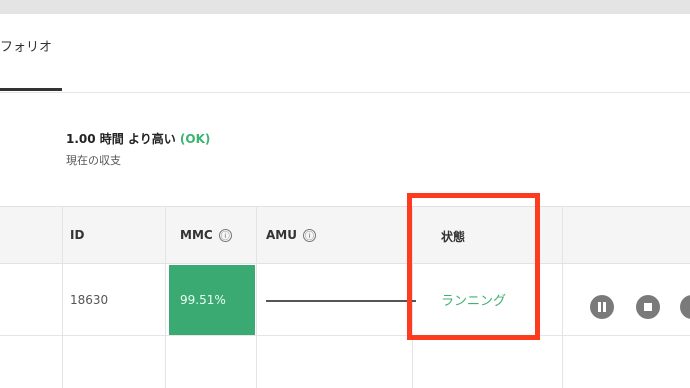 This screenshot has height=388, width=690. Describe the element at coordinates (345, 235) in the screenshot. I see `table-header` at that location.